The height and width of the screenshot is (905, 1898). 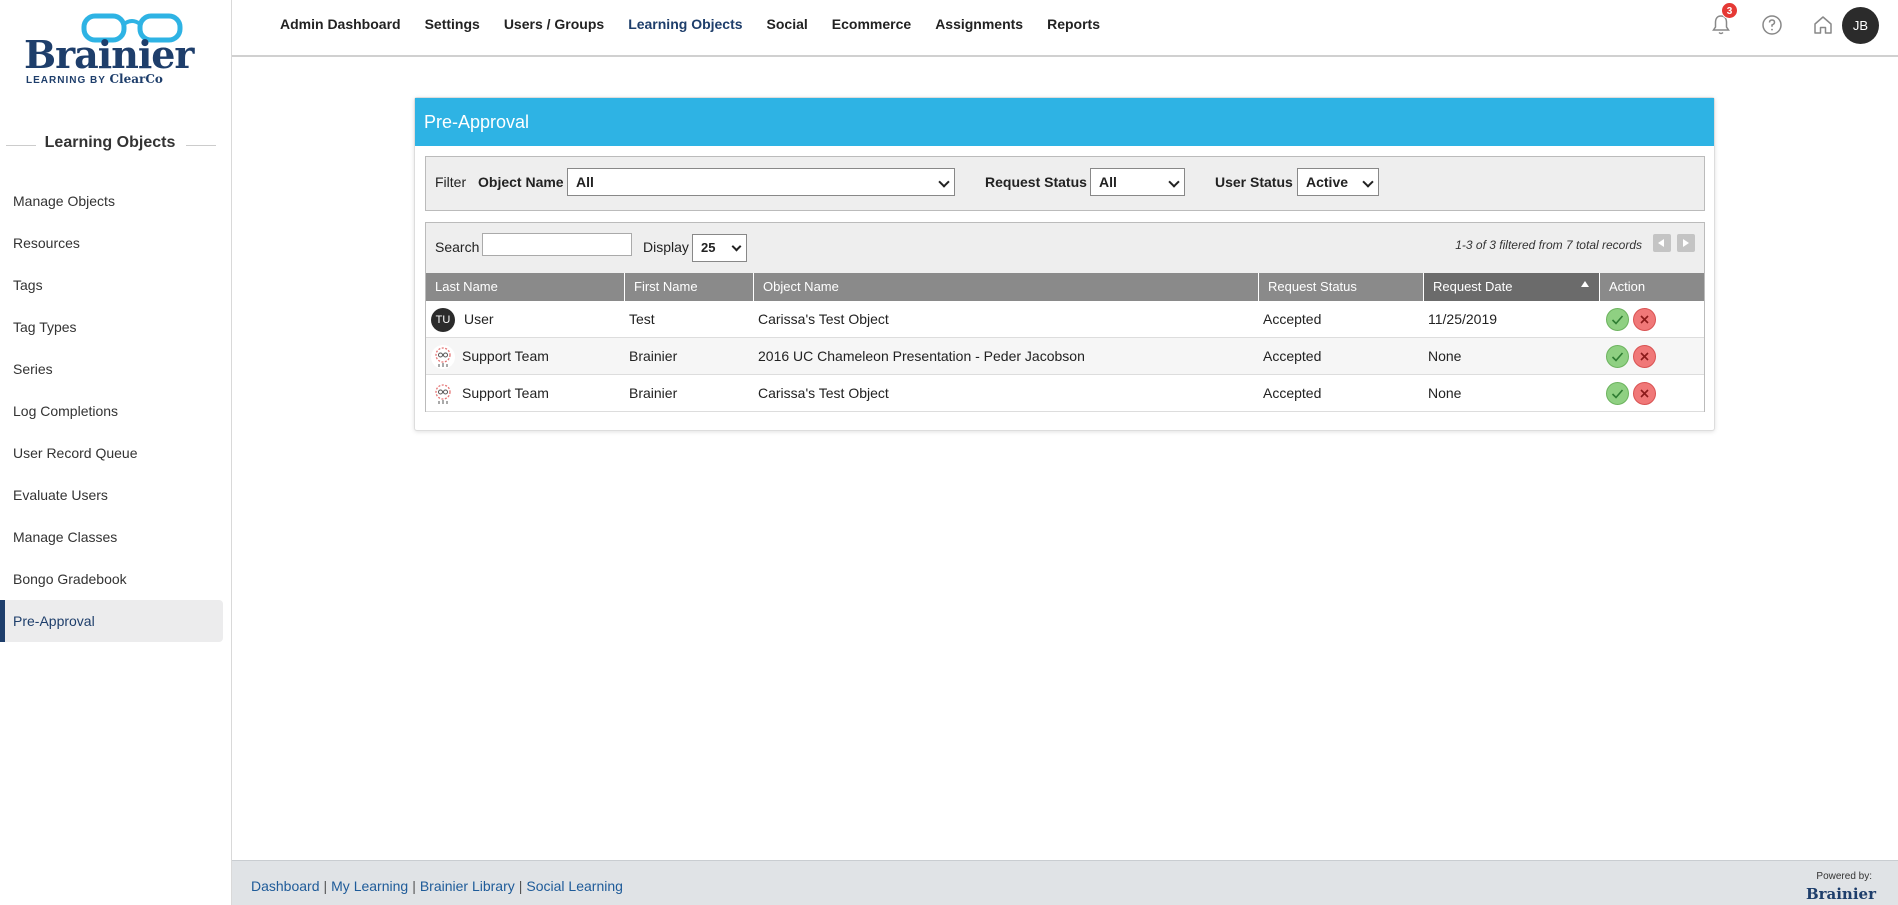 I want to click on column-first-name: First Name, so click(x=689, y=287).